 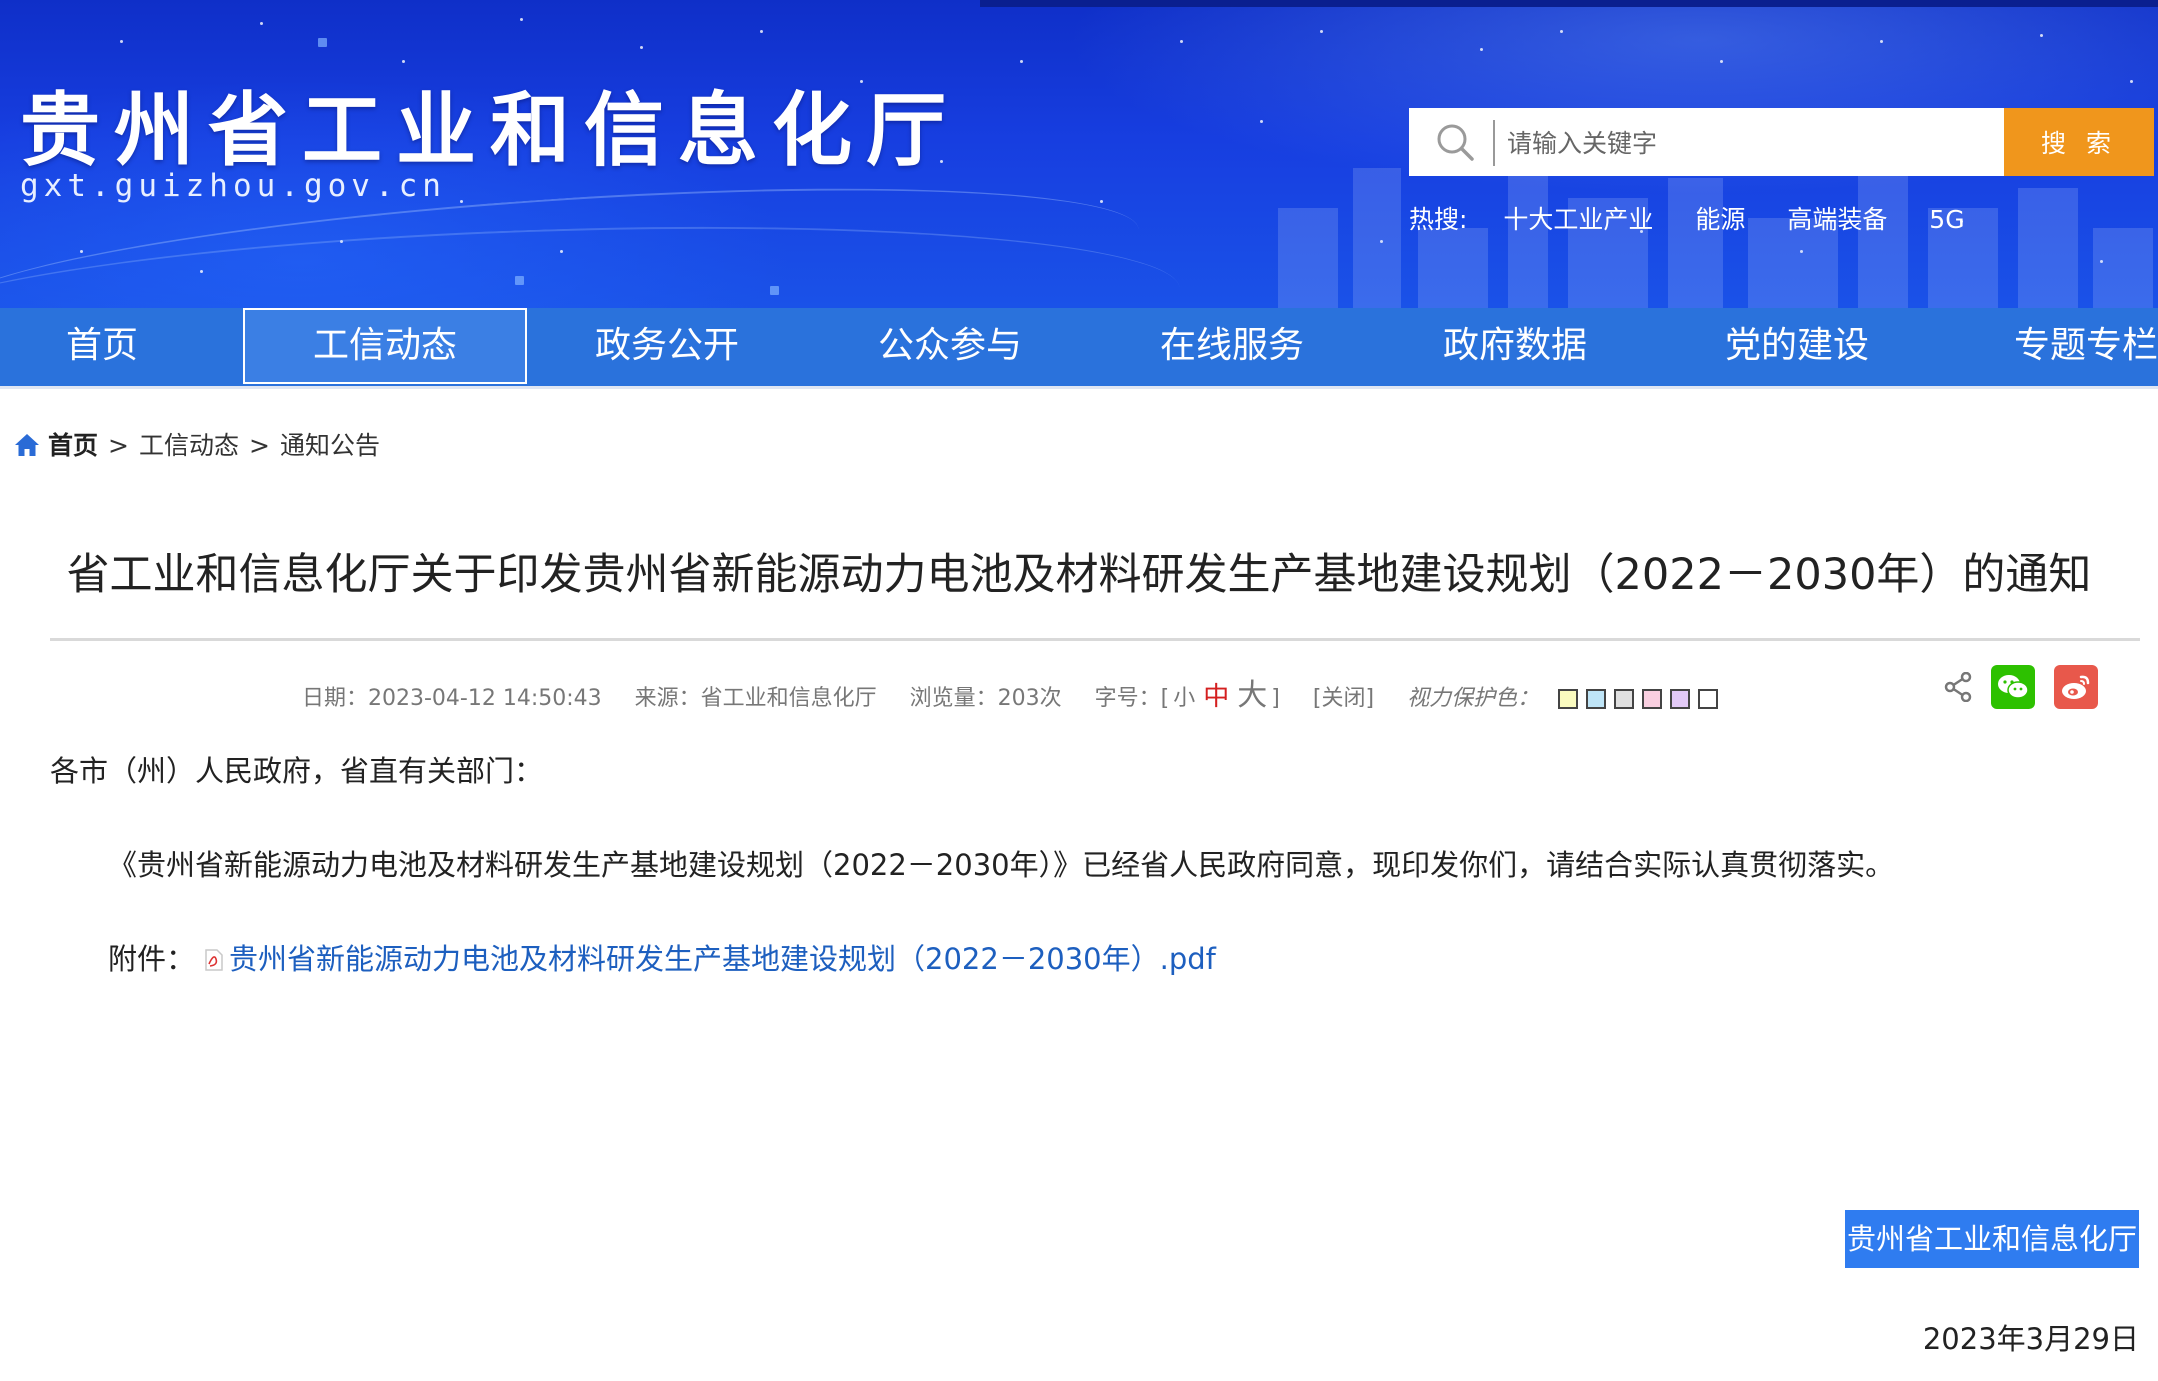 I want to click on eye-care-swatch-pink, so click(x=1652, y=699).